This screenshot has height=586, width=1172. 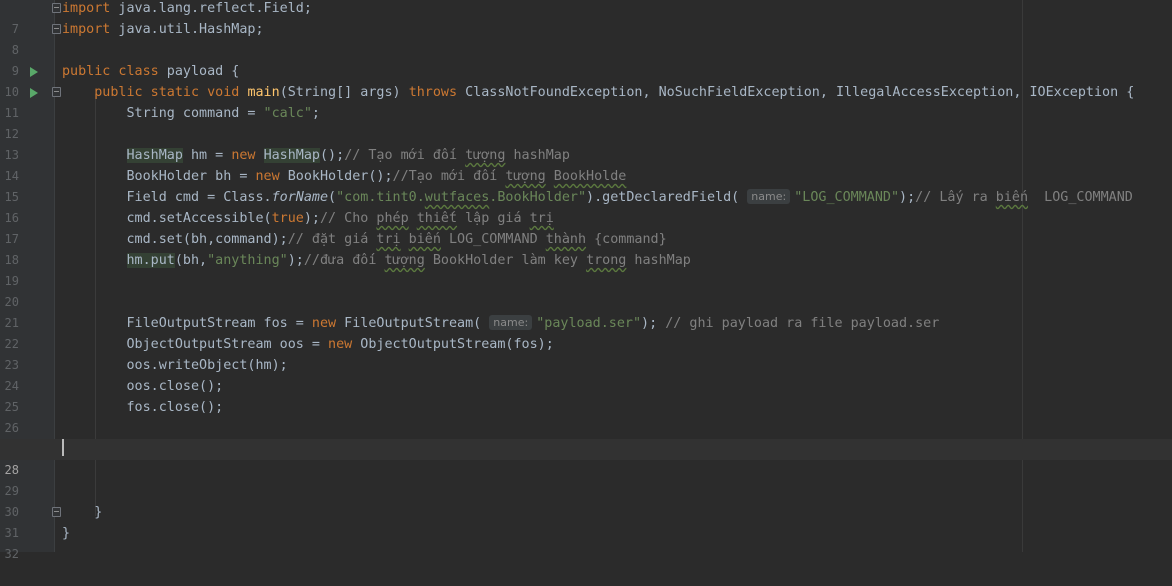 I want to click on code-line: 32 }, so click(x=586, y=542).